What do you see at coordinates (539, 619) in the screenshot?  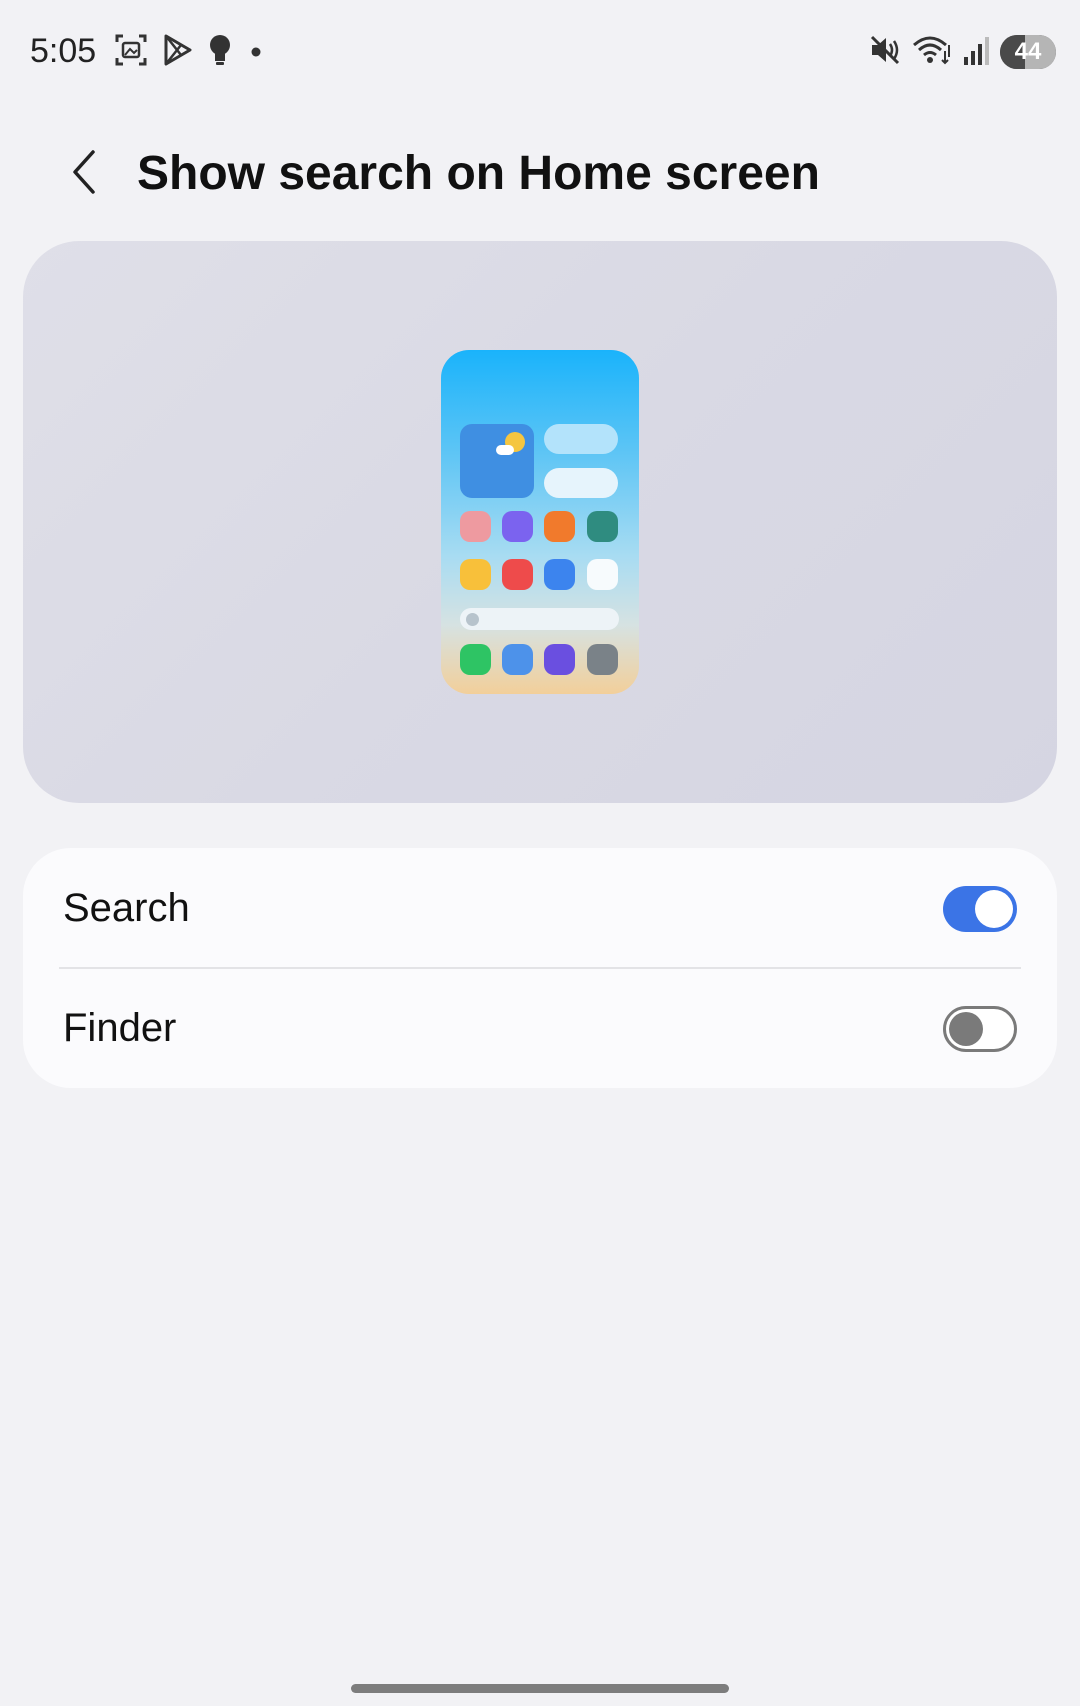 I see `search-bar-preview` at bounding box center [539, 619].